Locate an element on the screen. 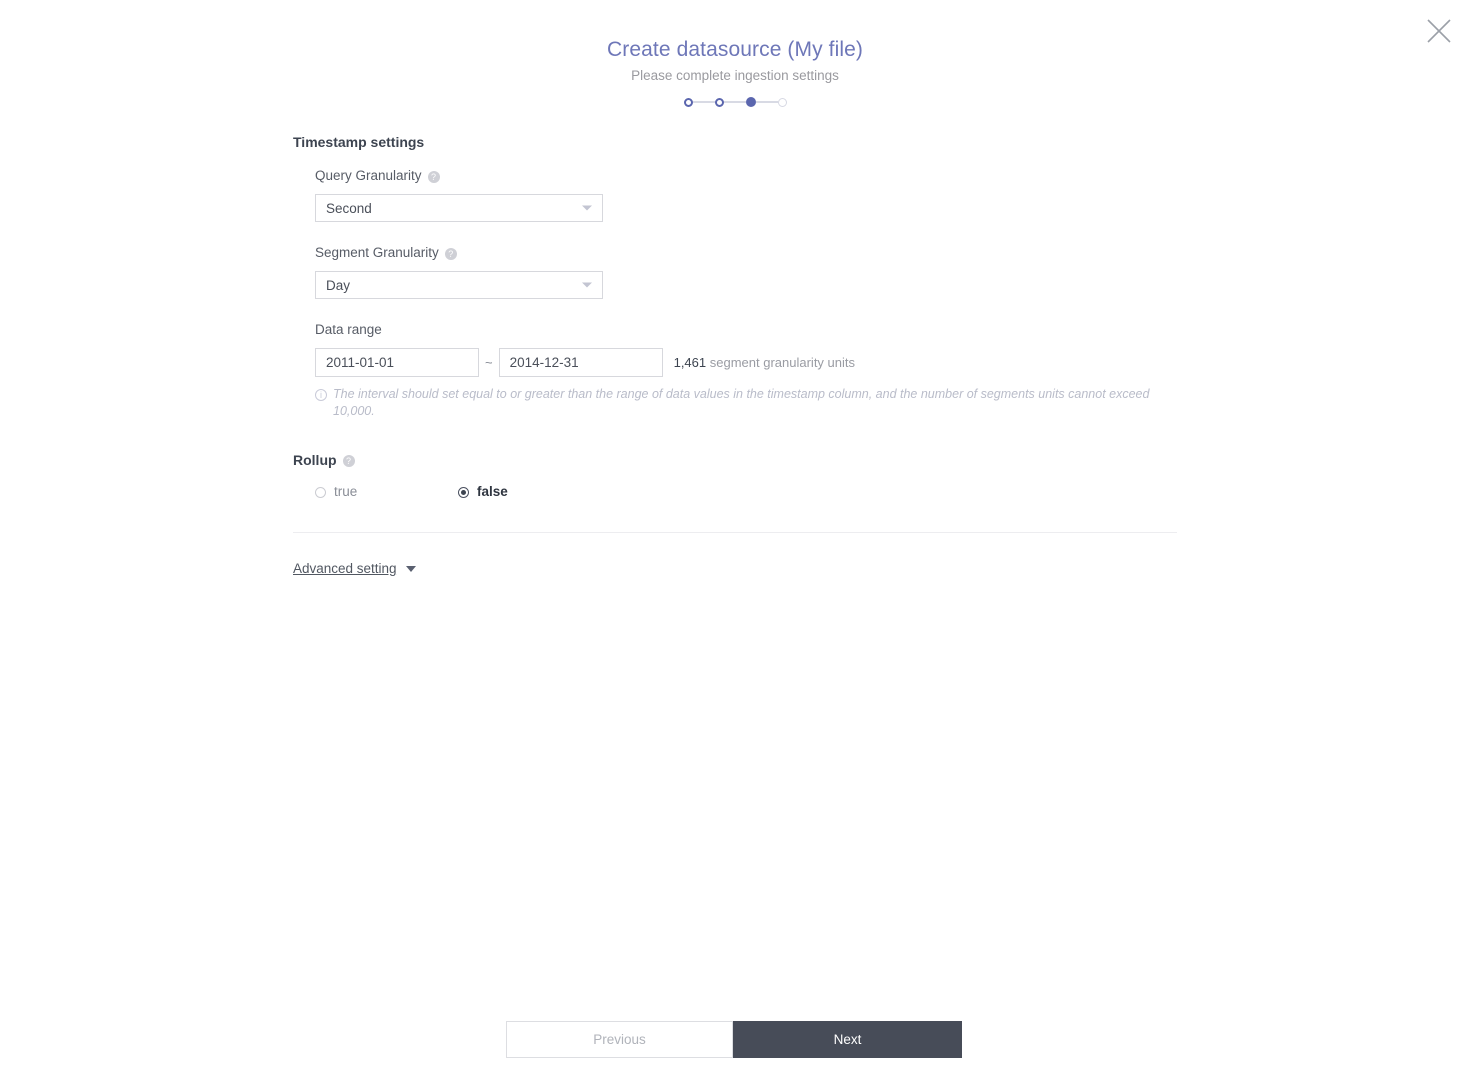 The height and width of the screenshot is (1079, 1470). advanced-setting-label: Advanced setting is located at coordinates (345, 568).